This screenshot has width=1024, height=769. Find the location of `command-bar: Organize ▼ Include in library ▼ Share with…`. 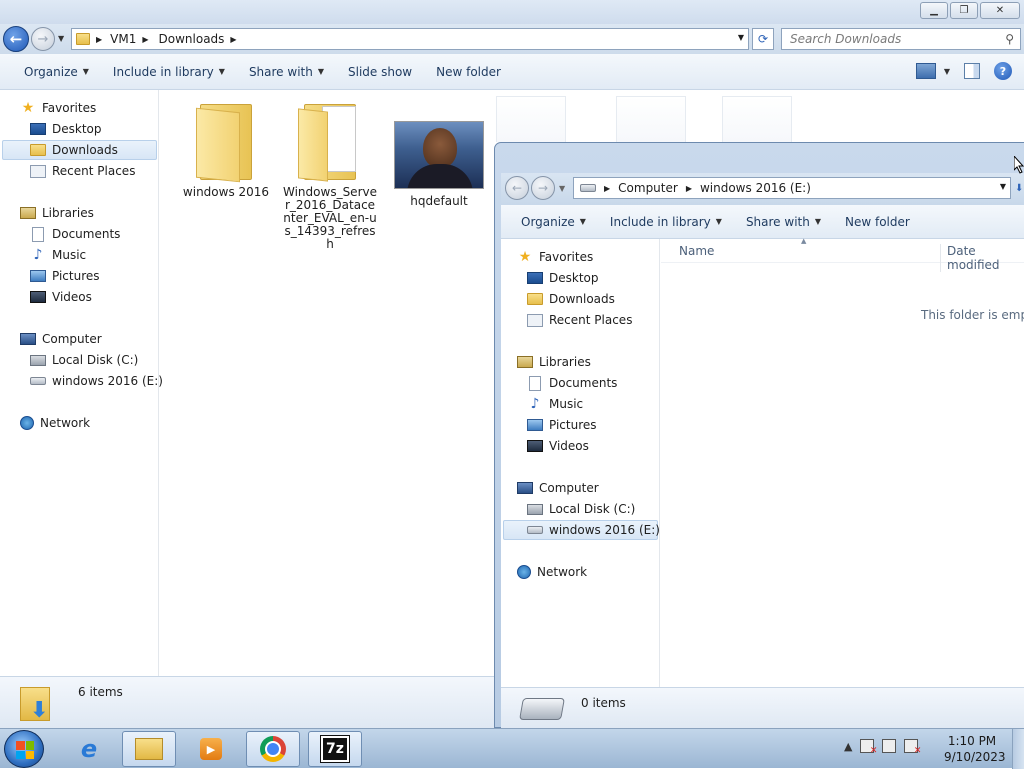

command-bar: Organize ▼ Include in library ▼ Share with… is located at coordinates (762, 222).